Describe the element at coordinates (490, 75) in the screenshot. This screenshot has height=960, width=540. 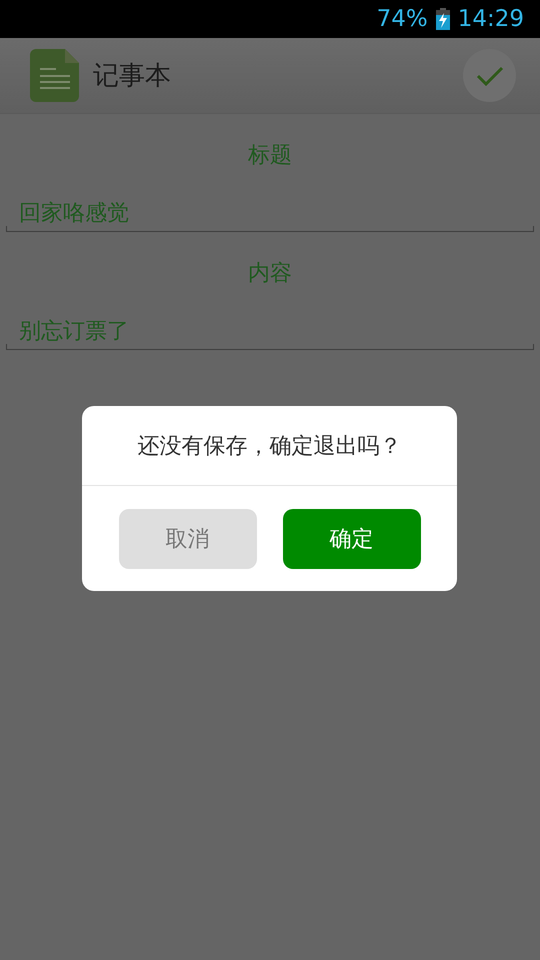
I see `check-icon` at that location.